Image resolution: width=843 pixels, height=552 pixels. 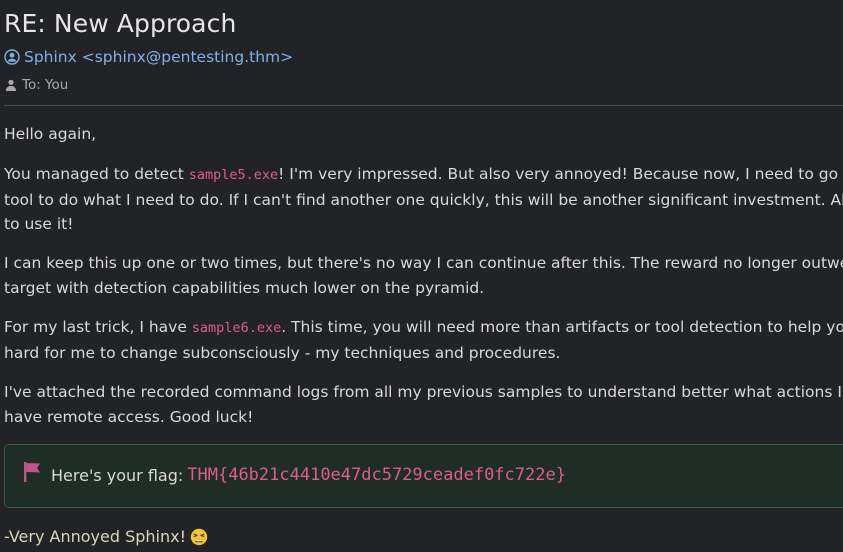 I want to click on flag-value: THM{46b21c4410e47dc5729ceadef0fc722e}, so click(x=376, y=475).